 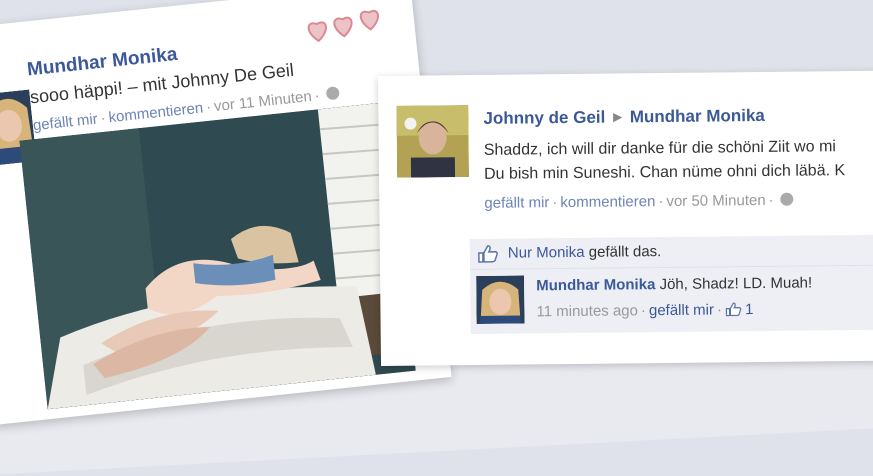 I want to click on comment-text: Jöh, Shadz! LD. Muah!, so click(x=736, y=284).